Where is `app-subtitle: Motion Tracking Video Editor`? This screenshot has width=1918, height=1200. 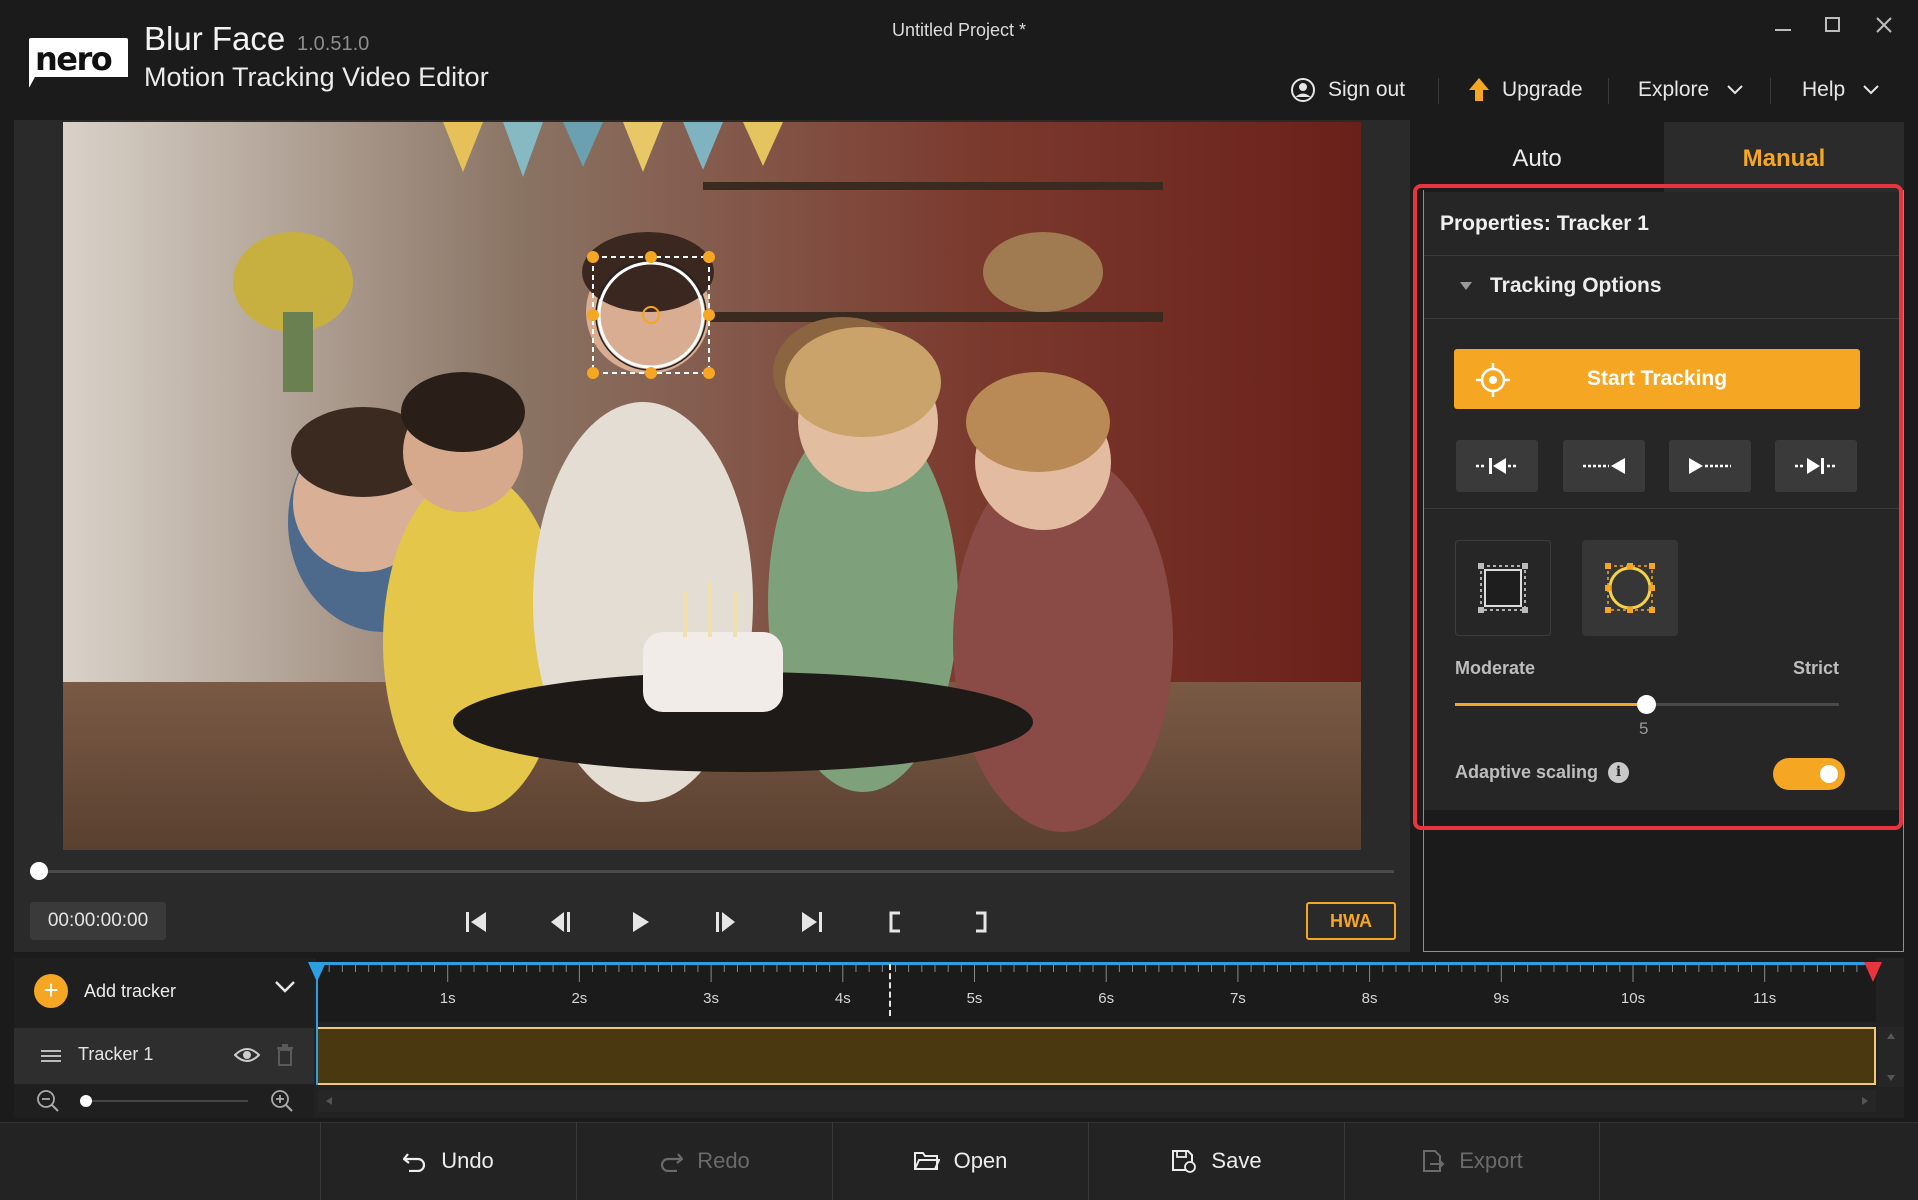 app-subtitle: Motion Tracking Video Editor is located at coordinates (316, 77).